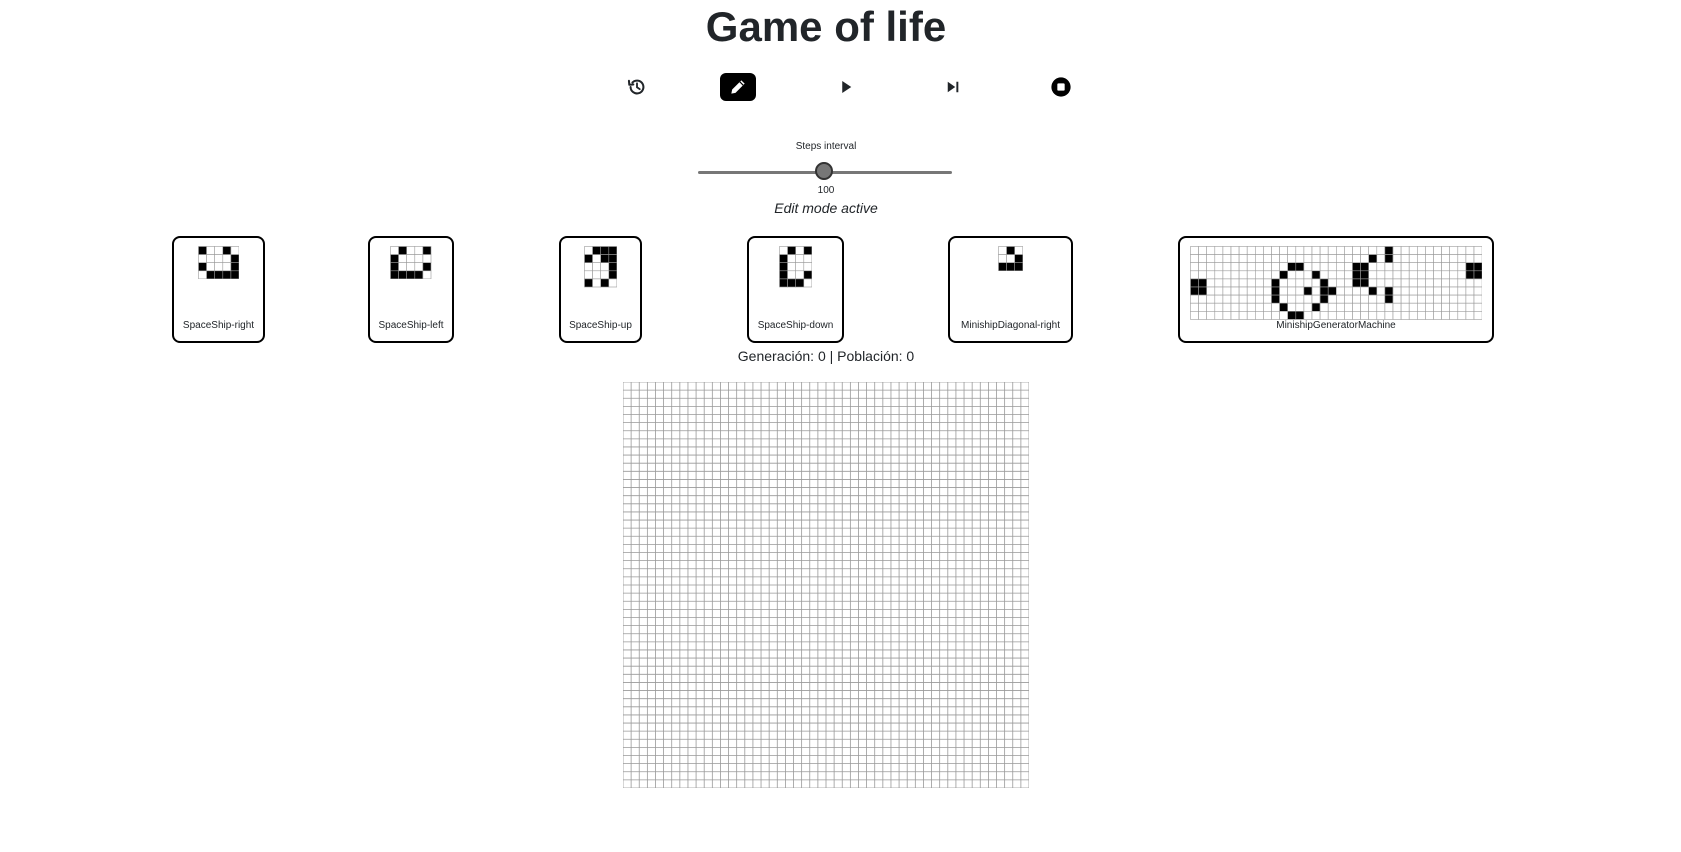 Image resolution: width=1681 pixels, height=852 pixels. I want to click on pattern-label: MinishipGeneratorMachine, so click(1336, 325).